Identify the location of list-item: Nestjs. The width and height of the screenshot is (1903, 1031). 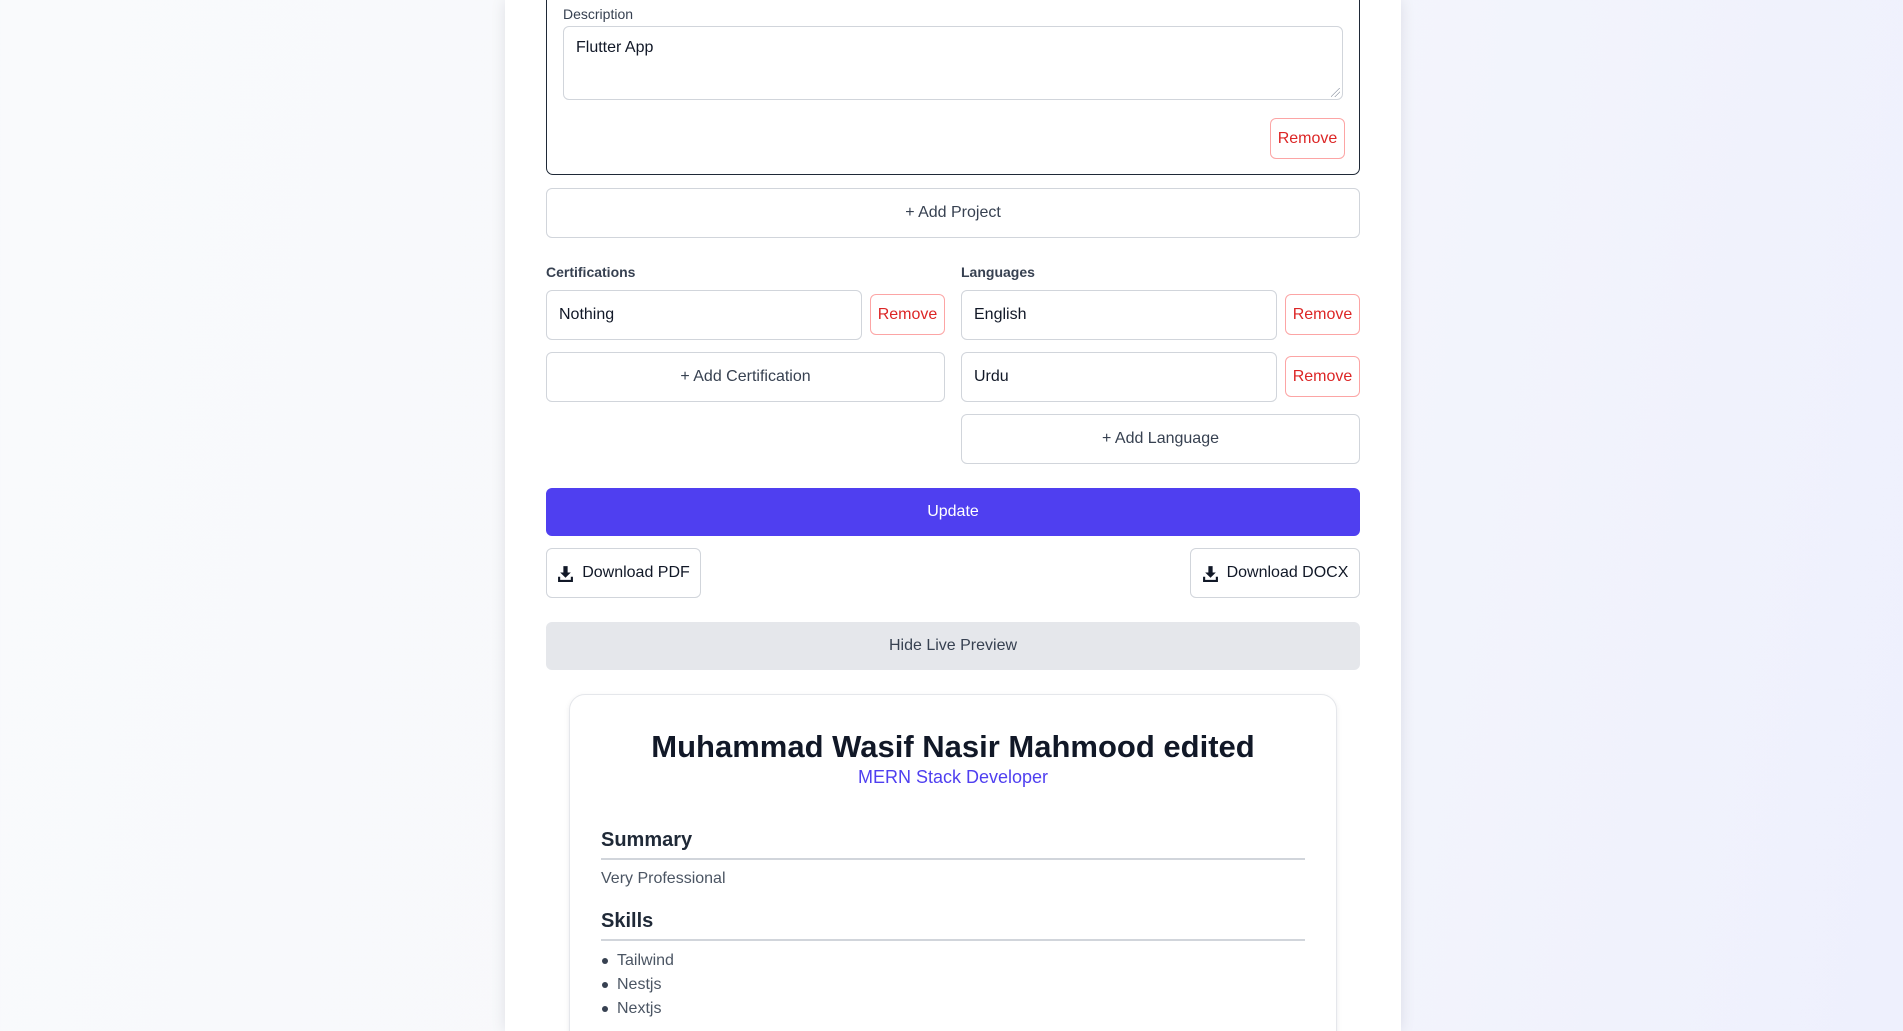
(637, 985).